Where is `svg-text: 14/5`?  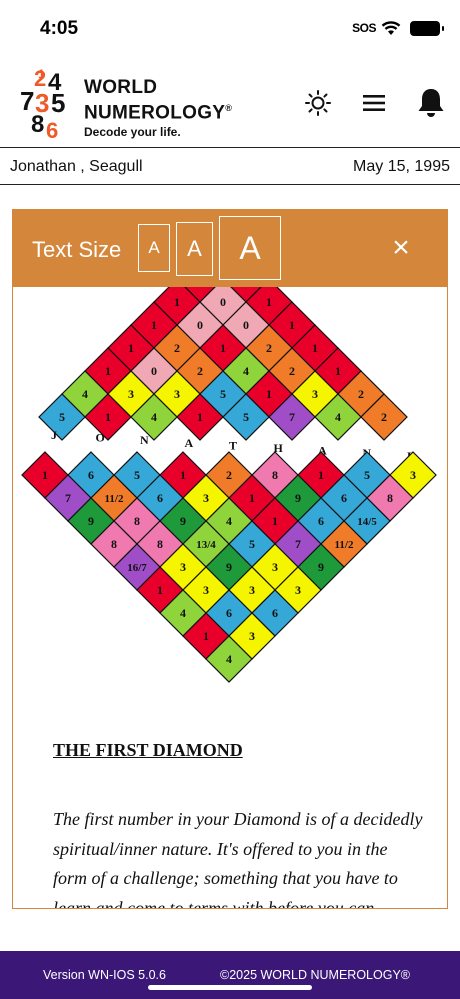 svg-text: 14/5 is located at coordinates (367, 522).